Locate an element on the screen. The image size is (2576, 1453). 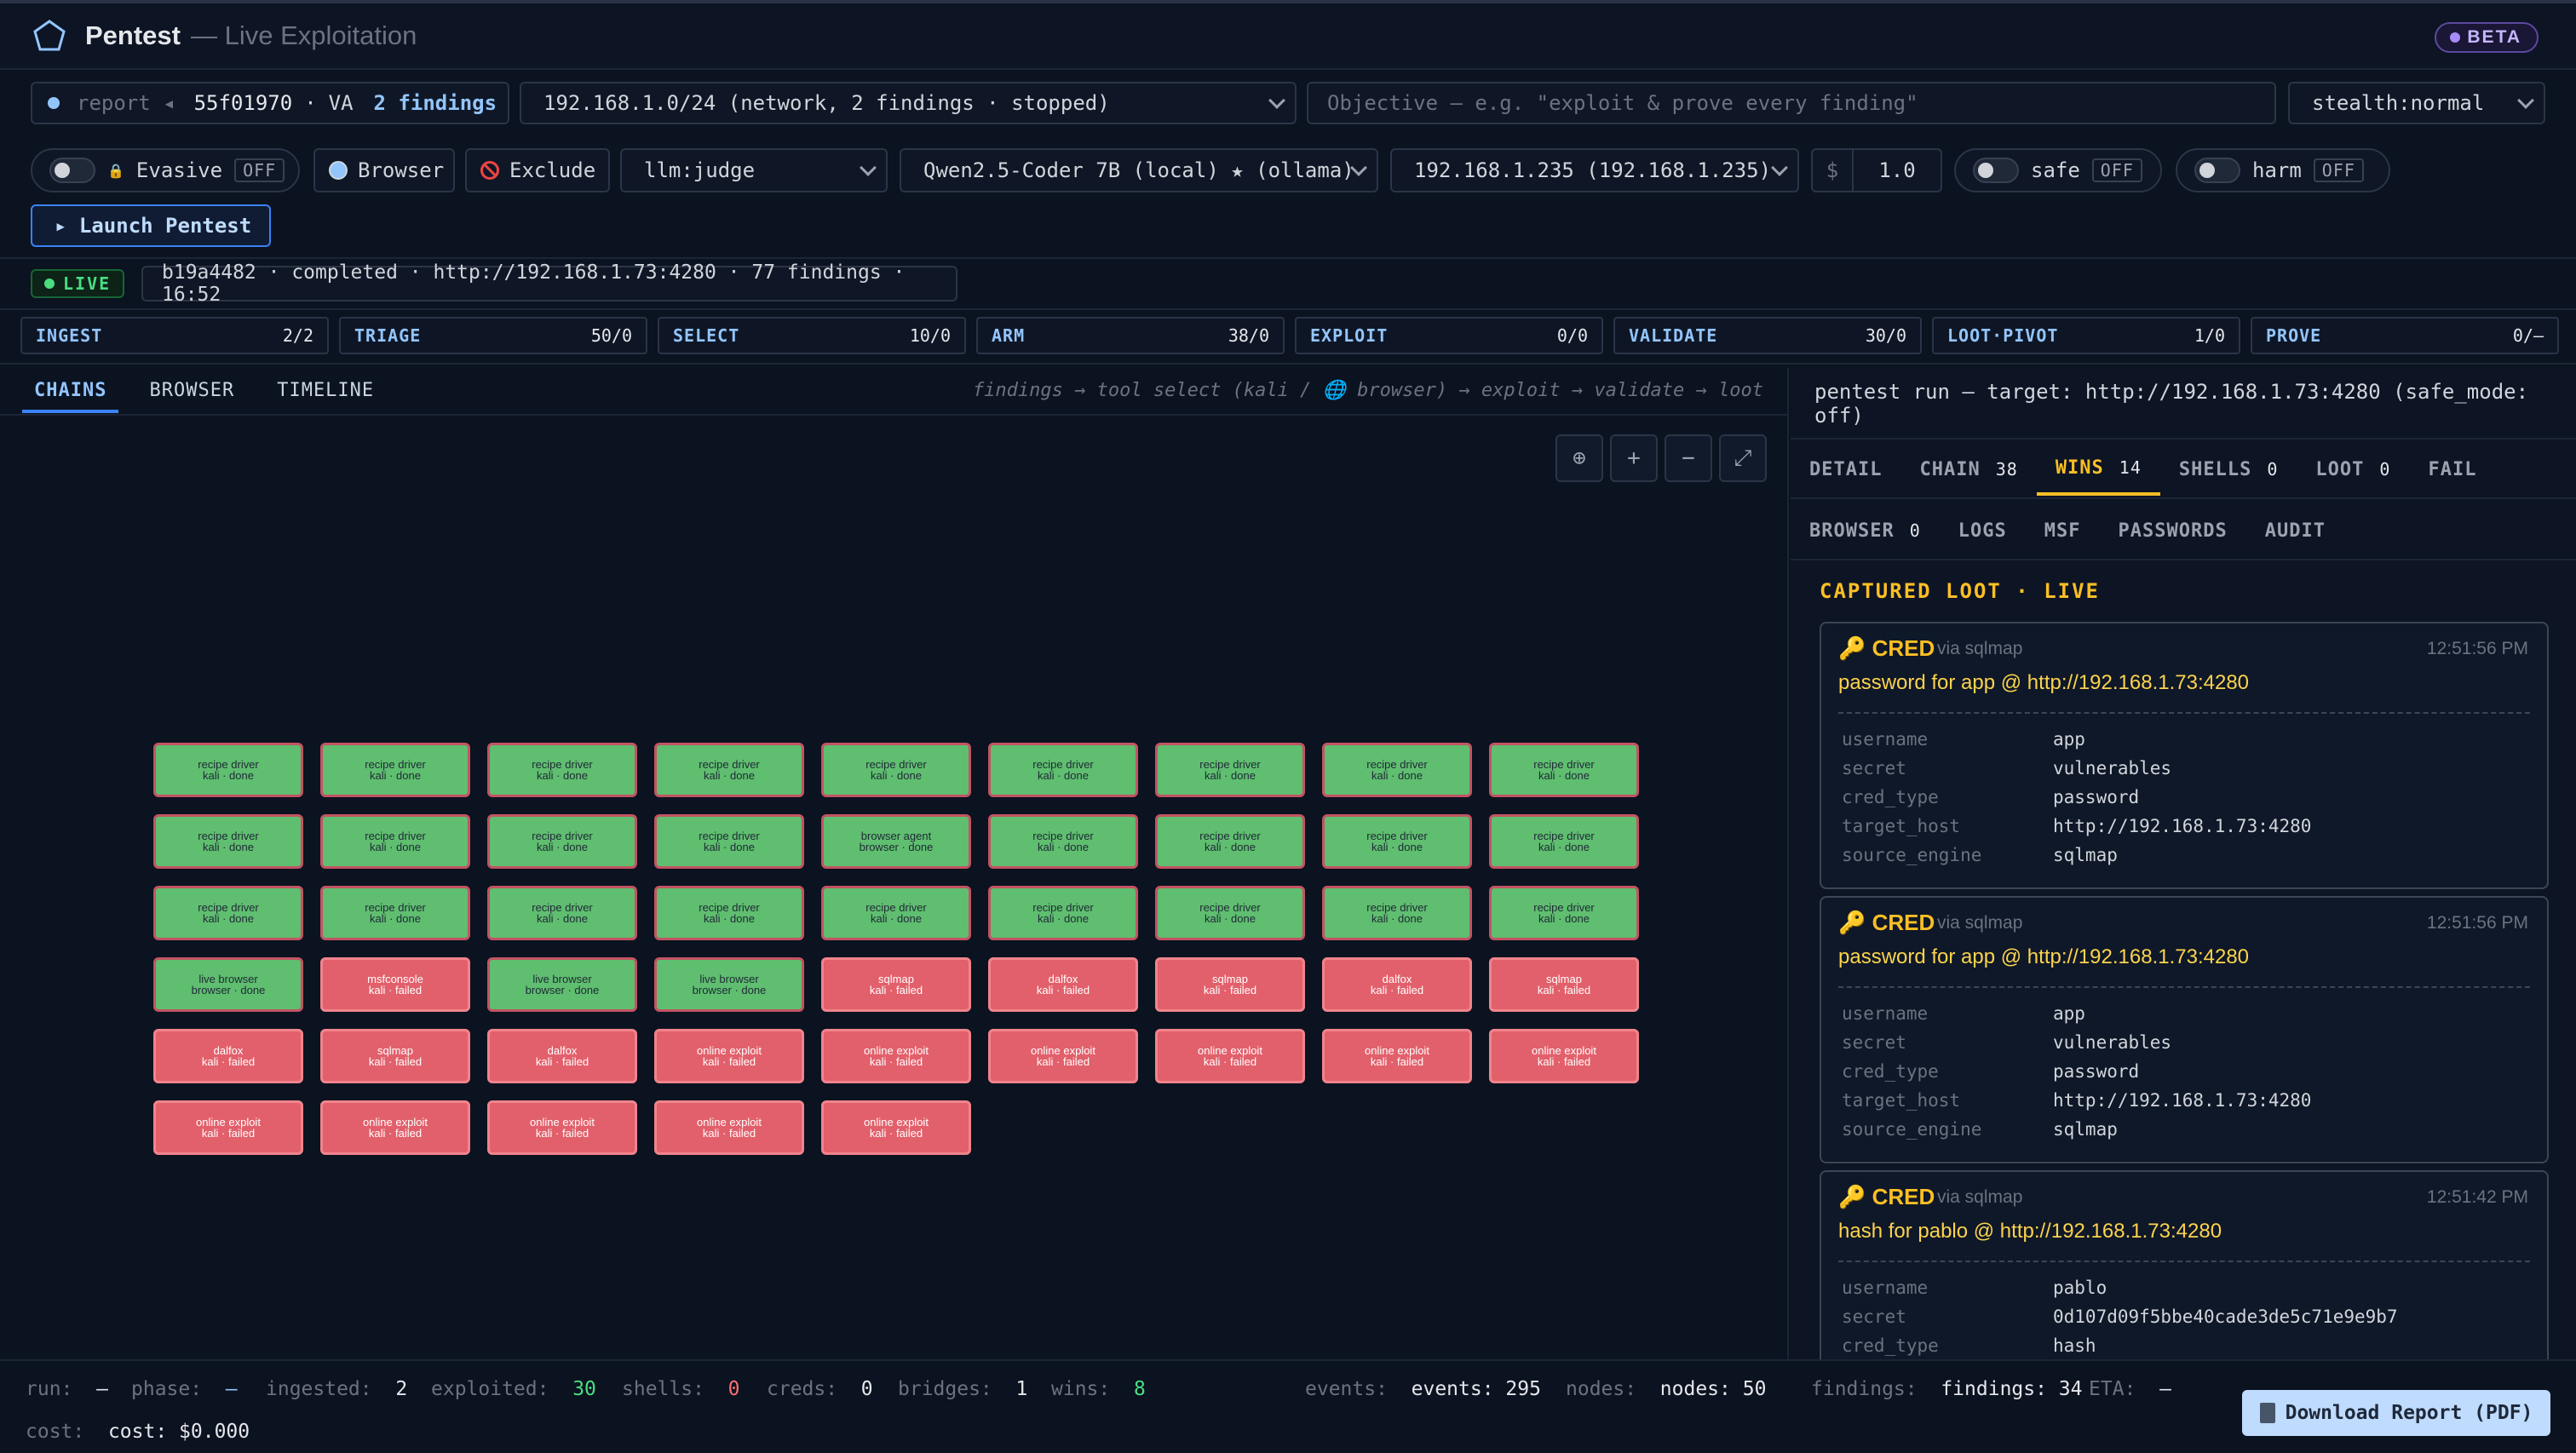
target-select: 192.168.1.235 (192.168.1.235) is located at coordinates (1595, 170).